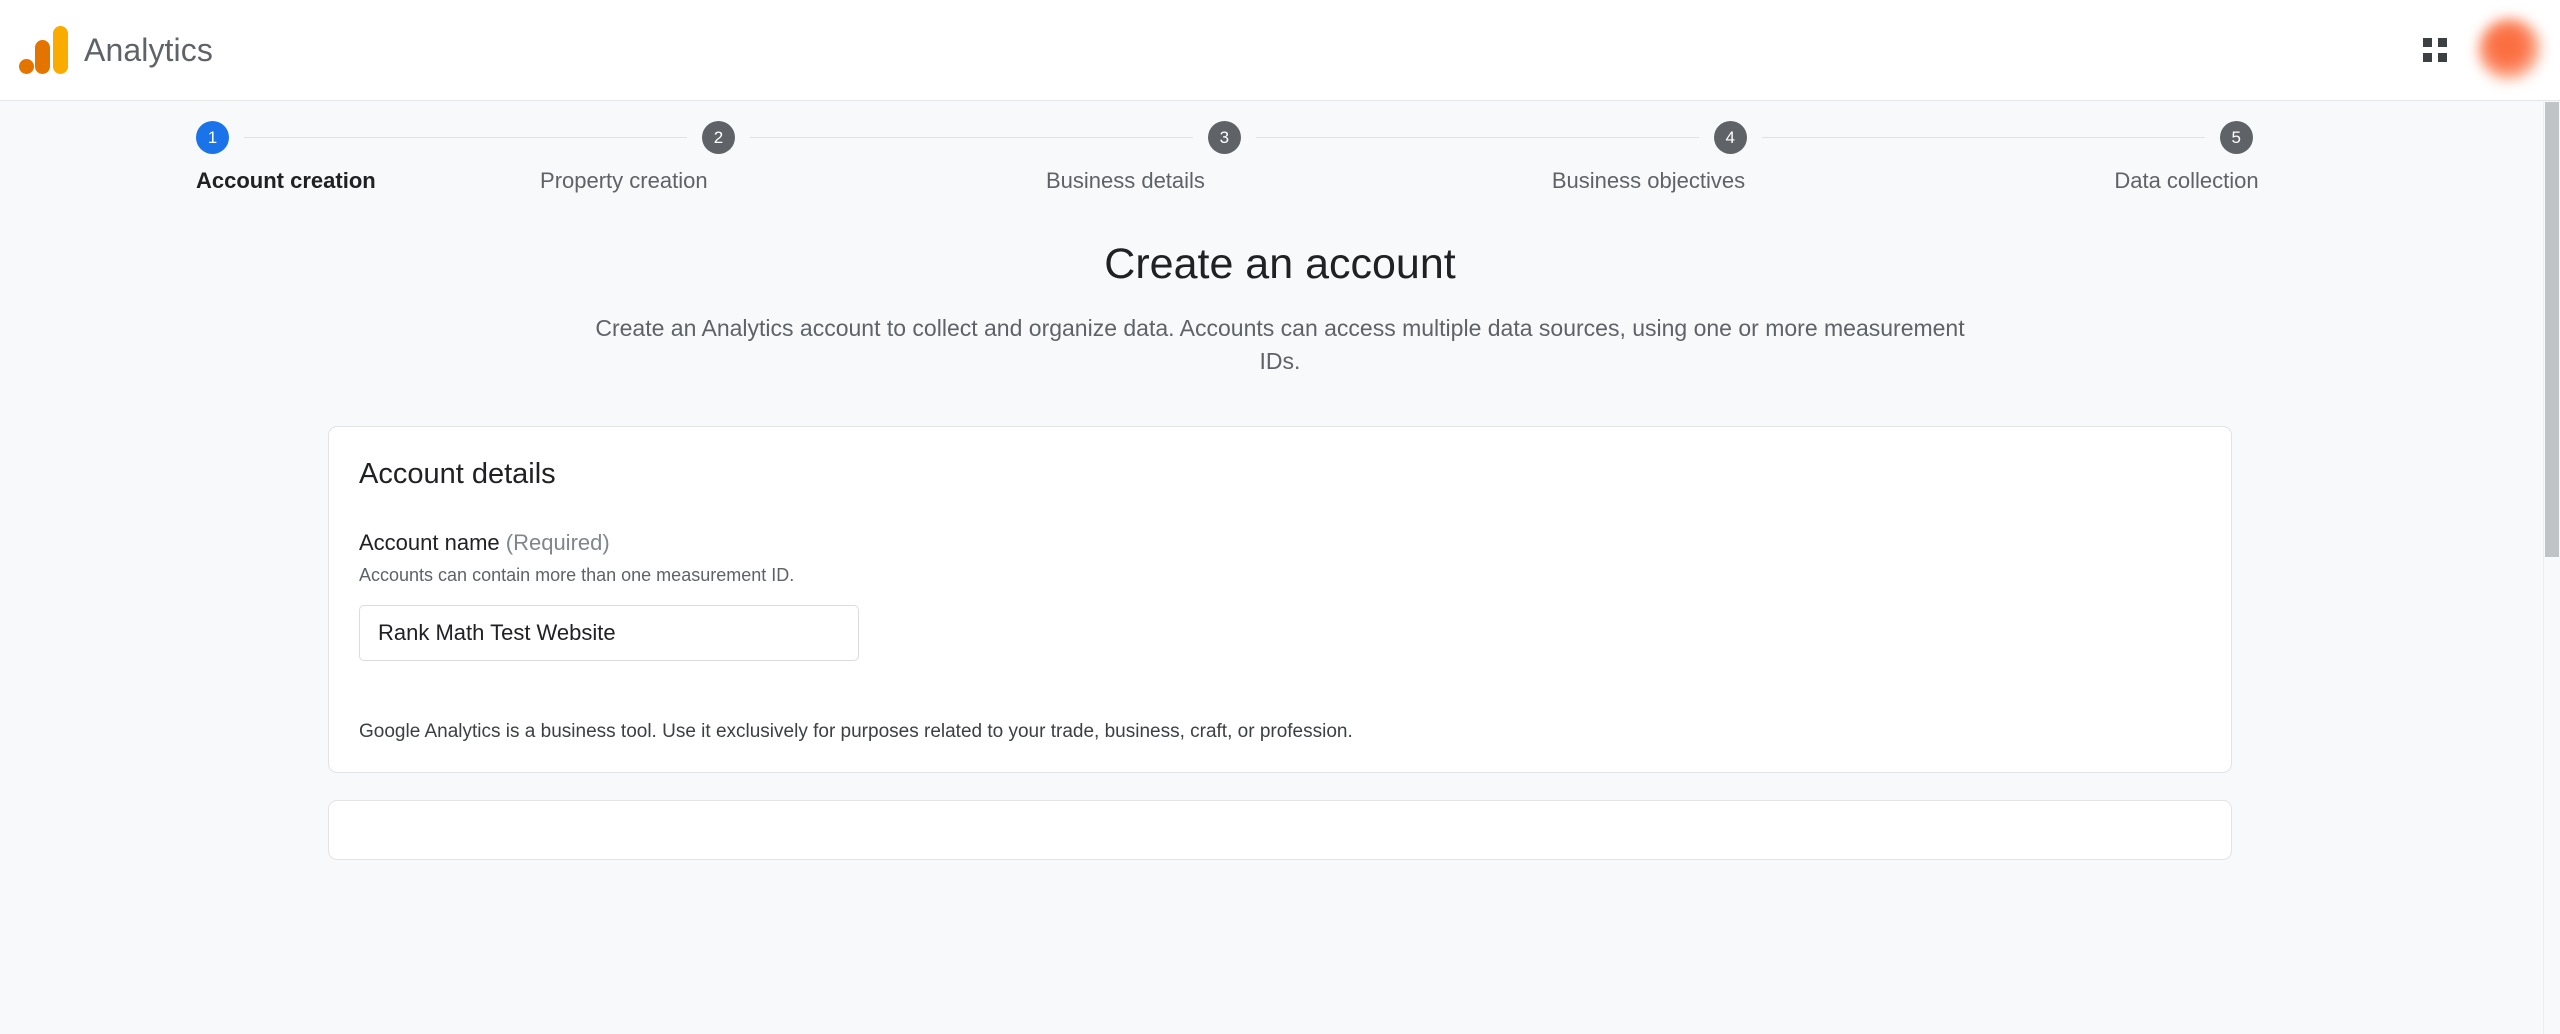 The height and width of the screenshot is (1034, 2560). I want to click on account-name-input, so click(609, 633).